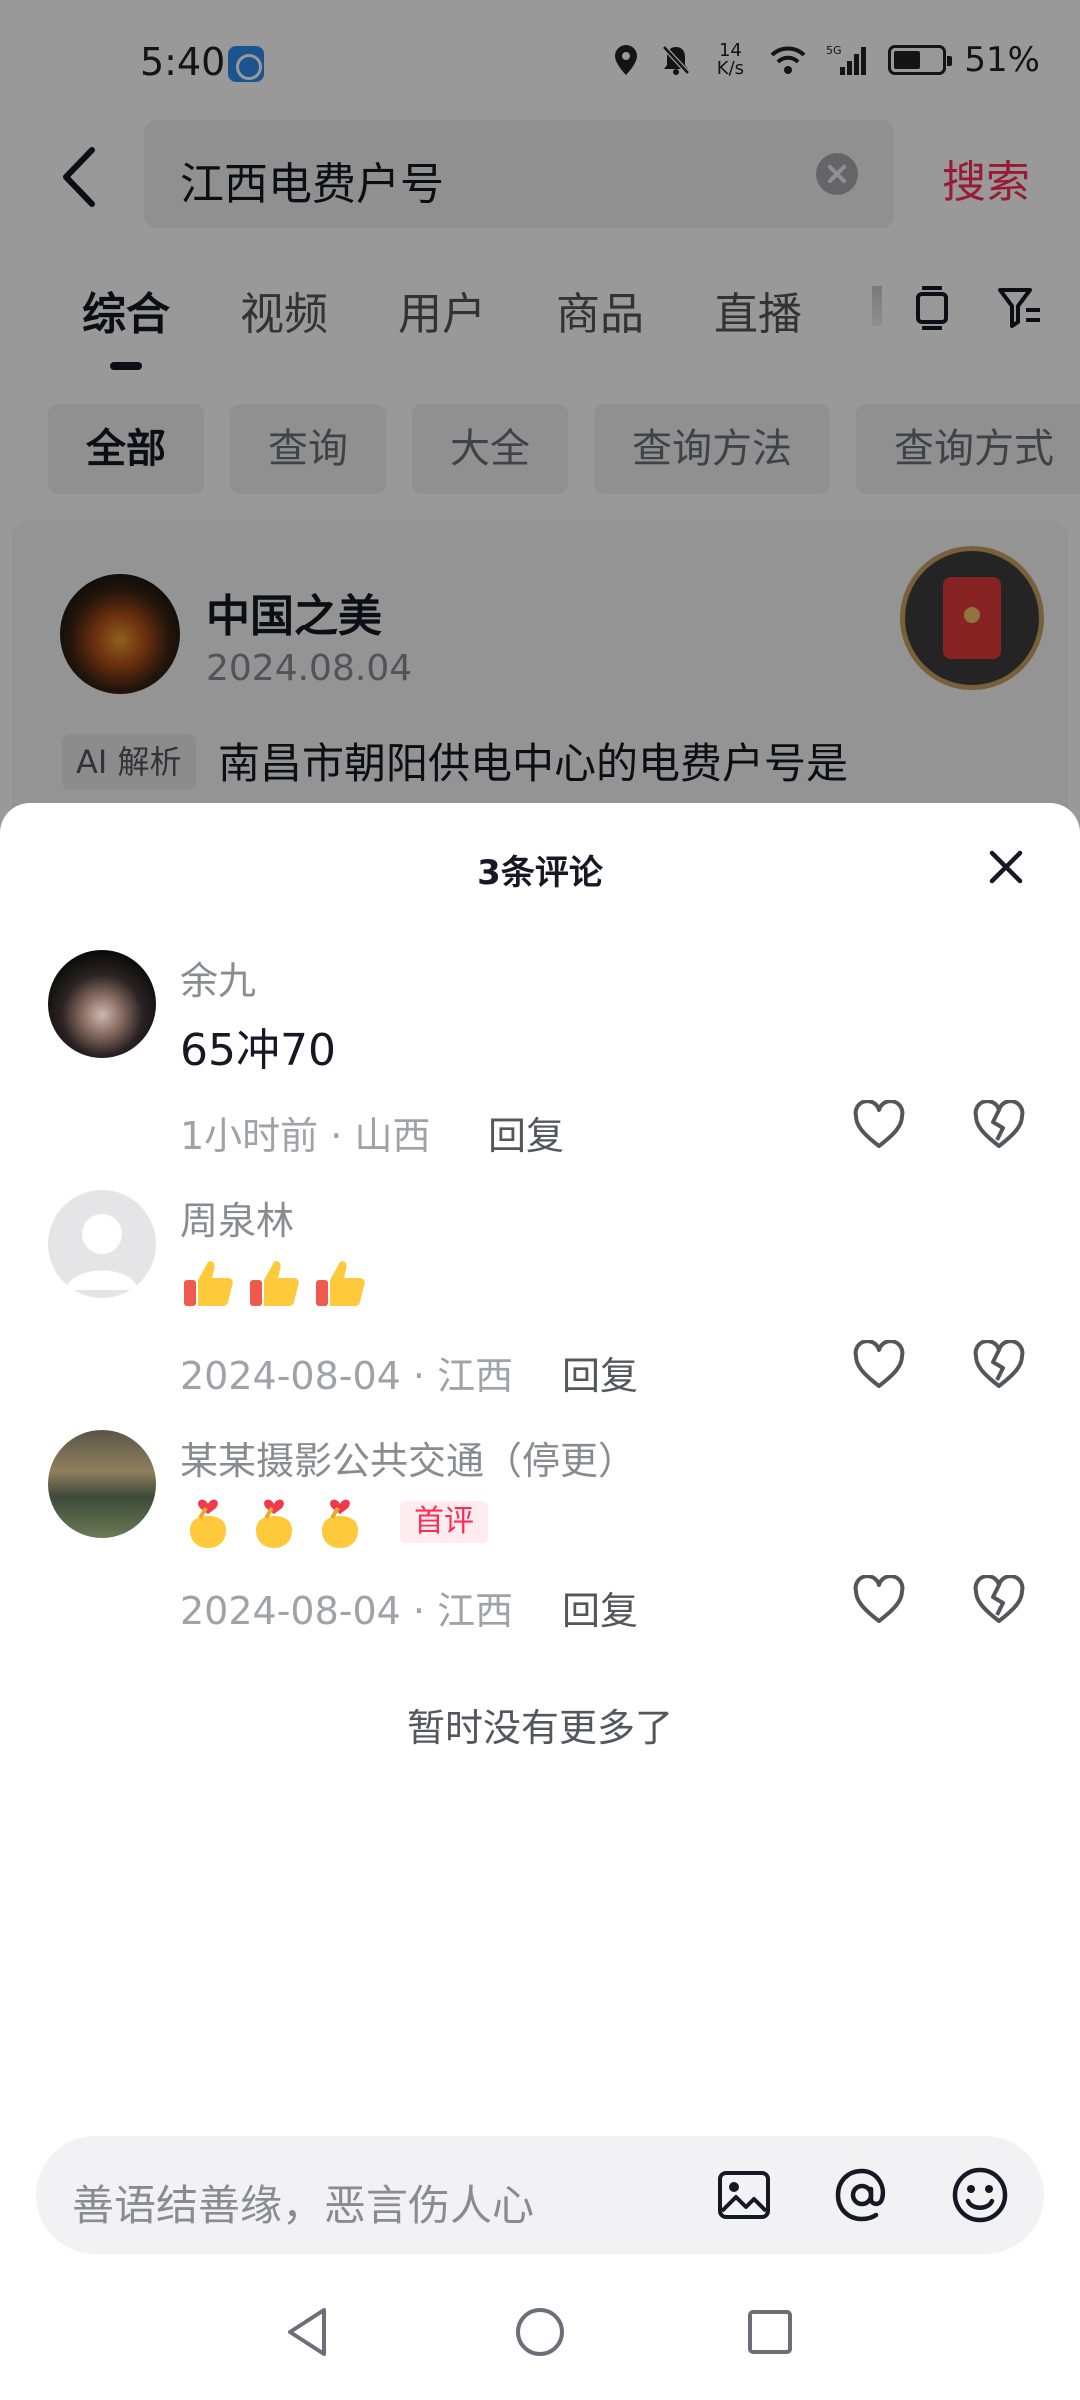 This screenshot has height=2400, width=1080. Describe the element at coordinates (862, 2195) in the screenshot. I see `at-mention-icon` at that location.